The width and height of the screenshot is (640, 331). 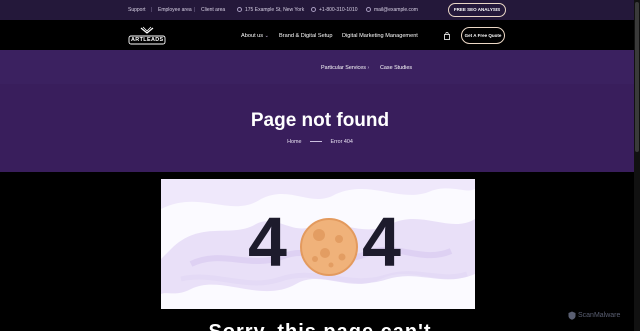 I want to click on breadcrumb: Home Error 404, so click(x=320, y=142).